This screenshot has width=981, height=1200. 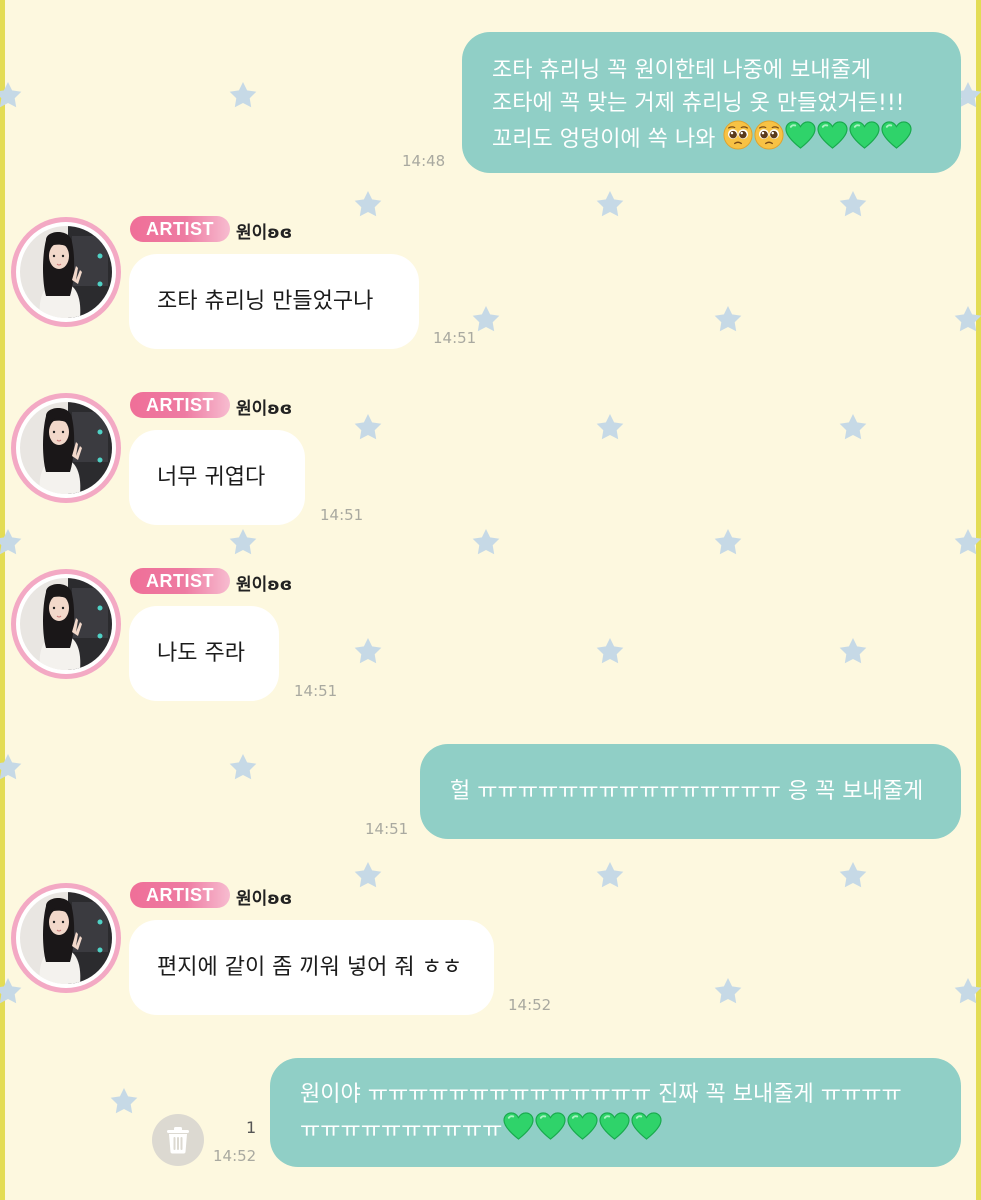 I want to click on trash-icon, so click(x=178, y=1140).